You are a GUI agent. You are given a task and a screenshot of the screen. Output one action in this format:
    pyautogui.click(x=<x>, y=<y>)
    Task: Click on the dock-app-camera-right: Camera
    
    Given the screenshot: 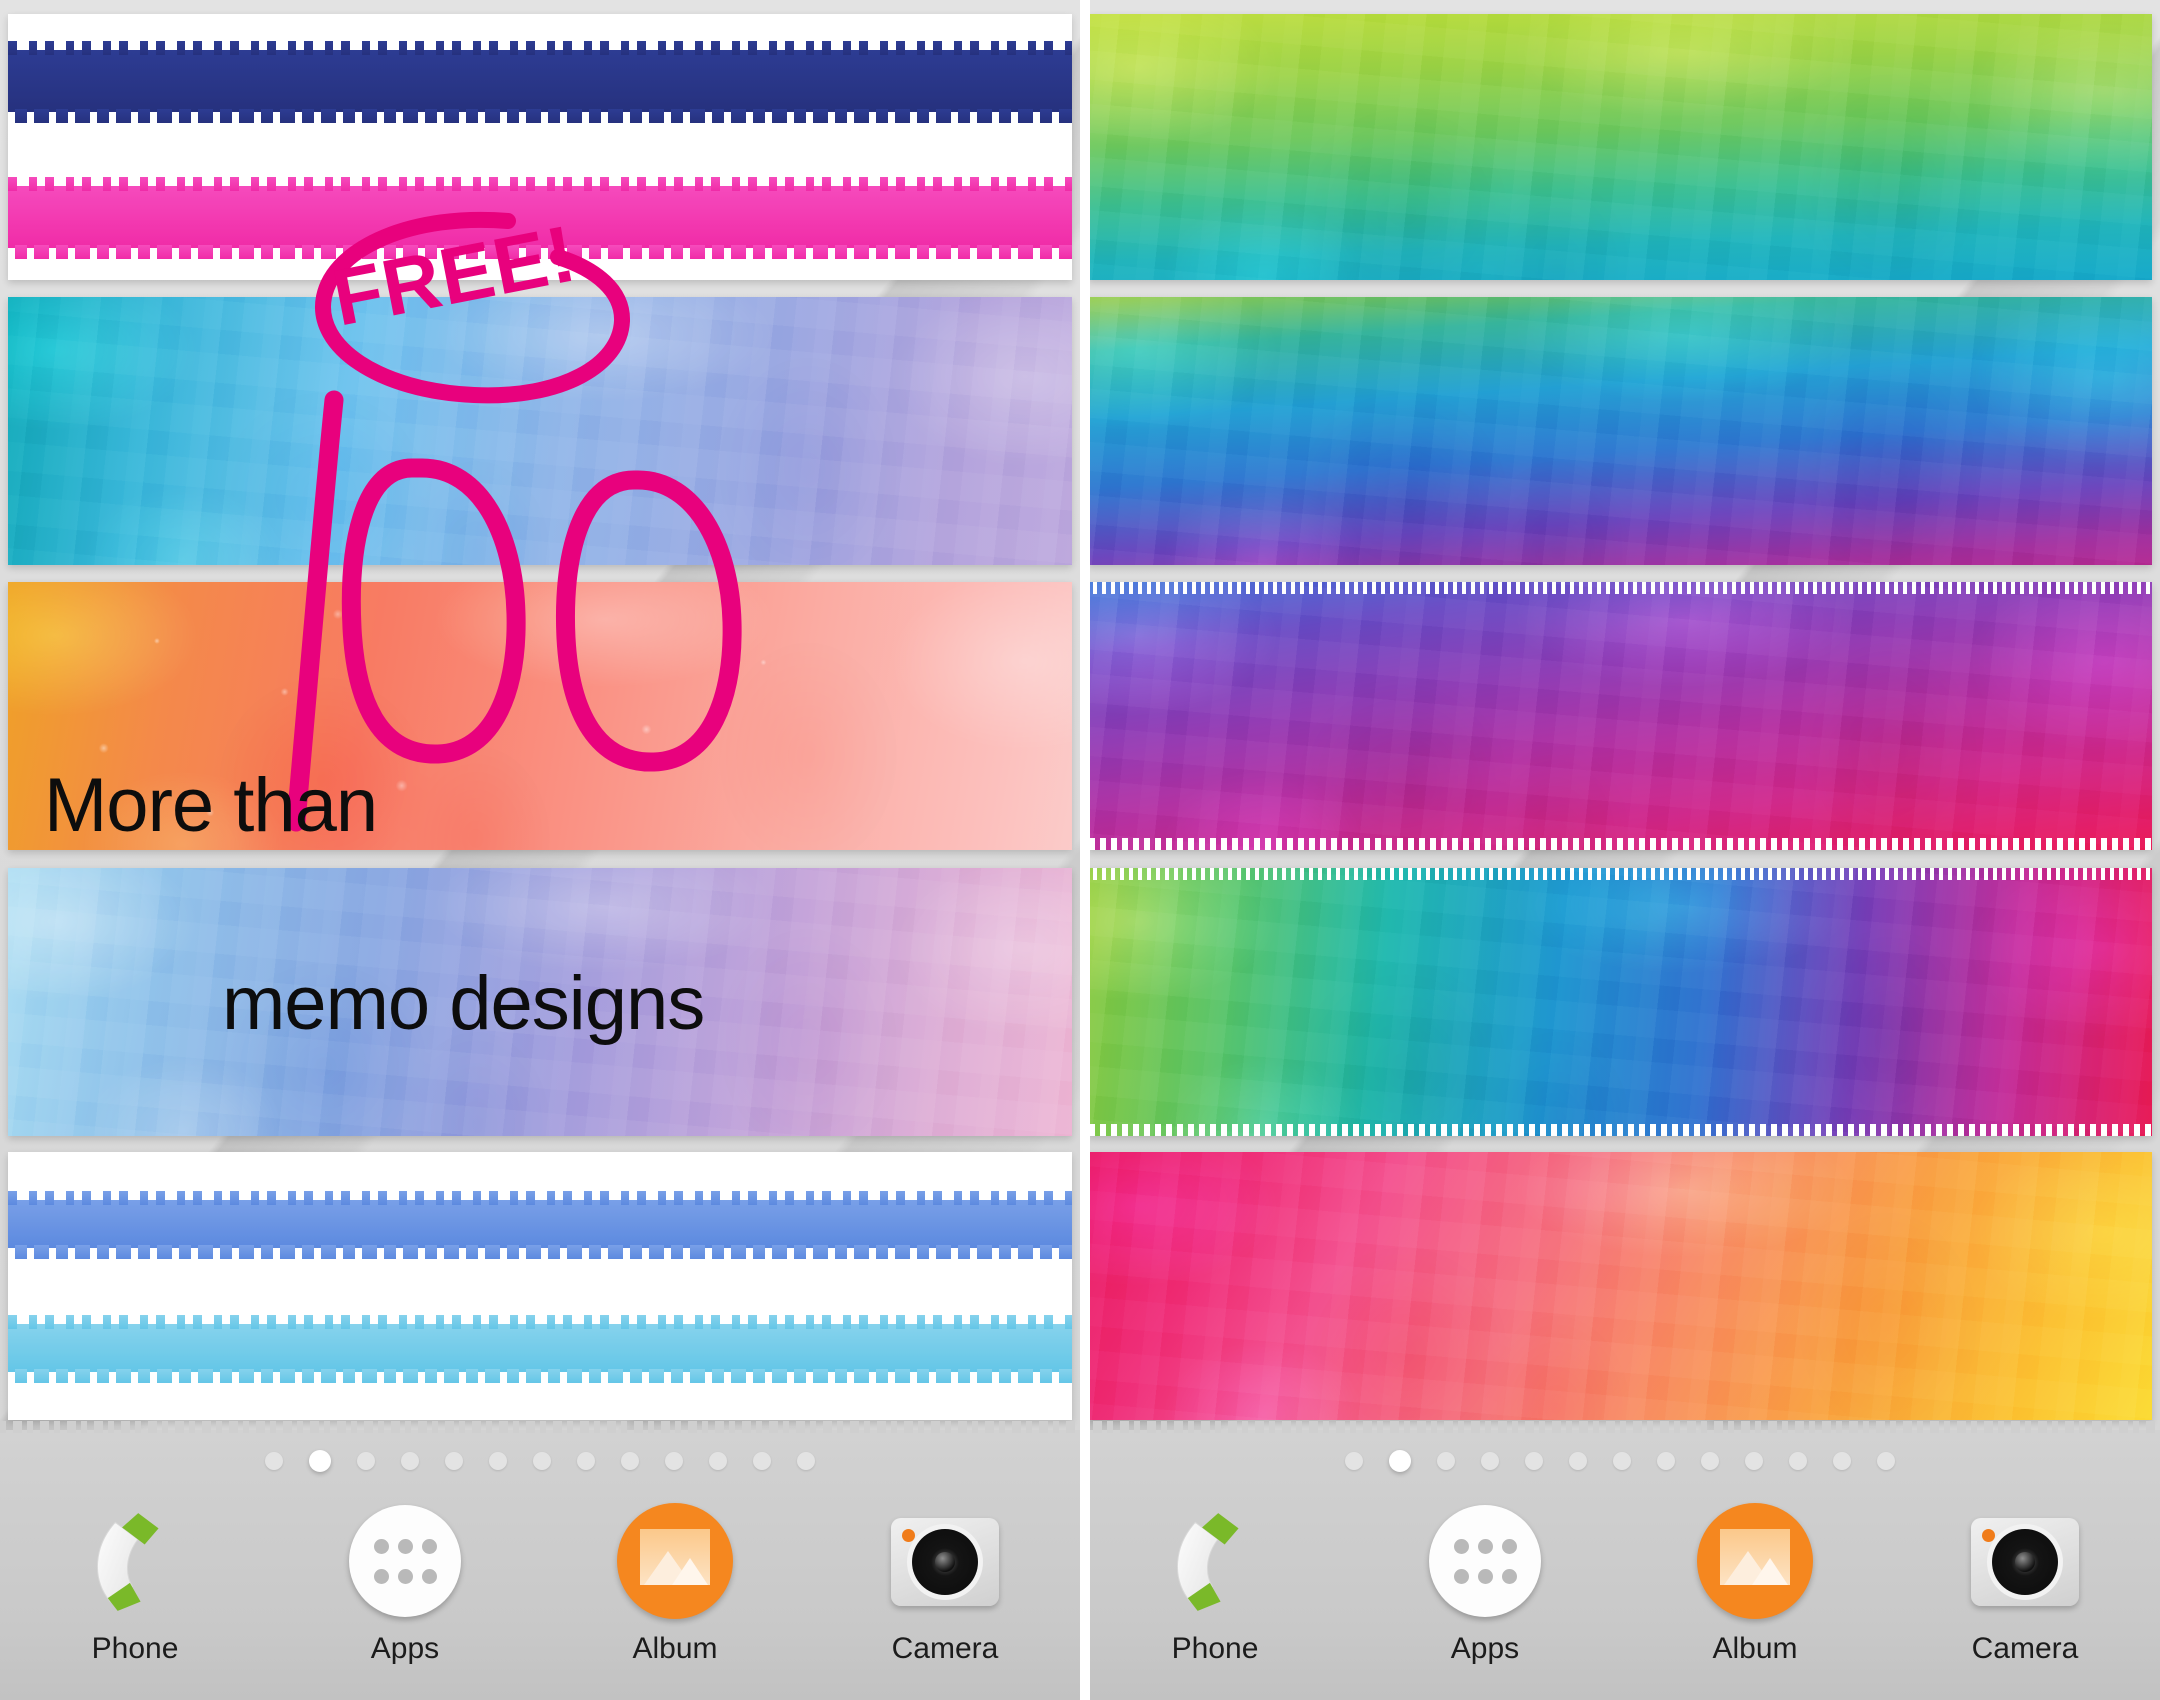 What is the action you would take?
    pyautogui.click(x=2025, y=1584)
    